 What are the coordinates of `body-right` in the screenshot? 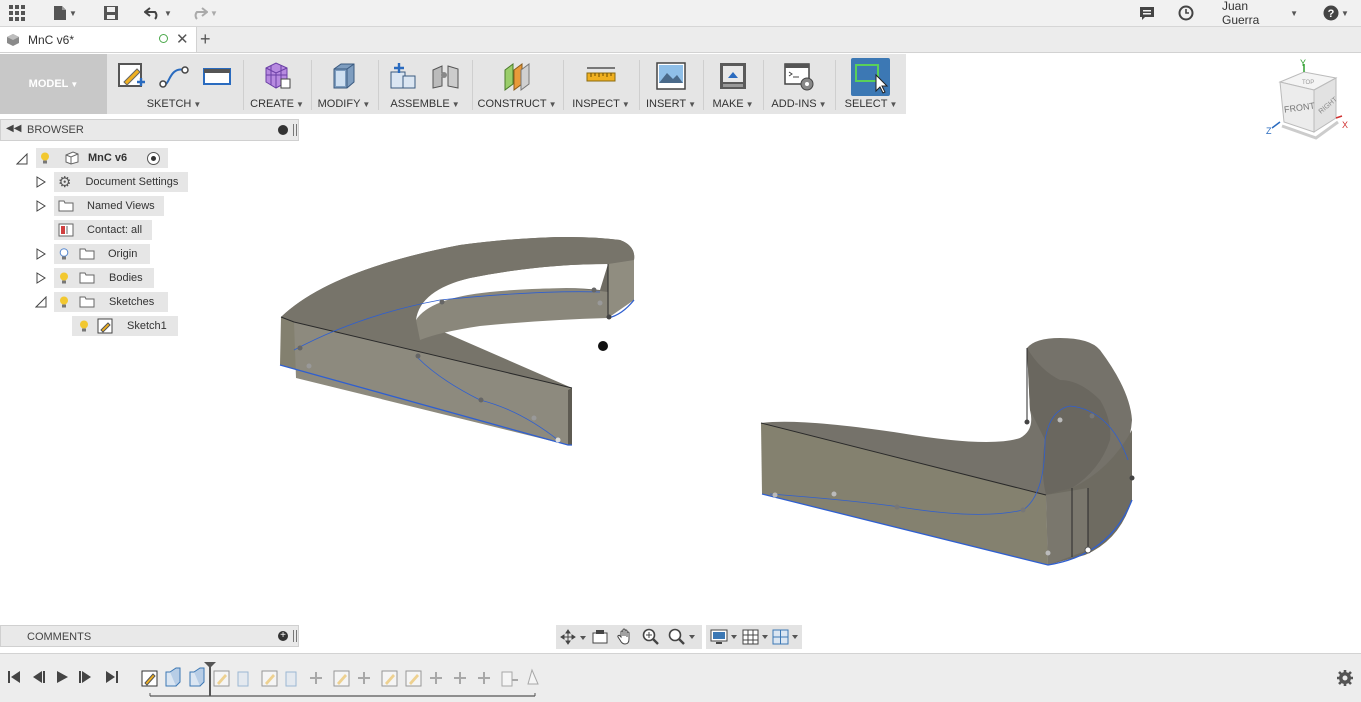 It's located at (947, 452).